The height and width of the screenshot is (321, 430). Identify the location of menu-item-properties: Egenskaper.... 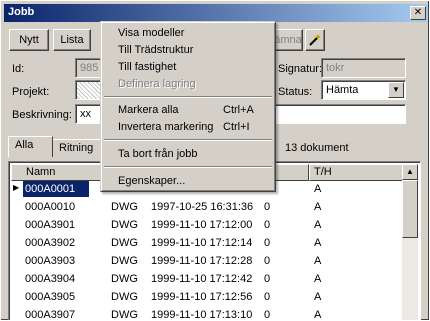
(188, 181).